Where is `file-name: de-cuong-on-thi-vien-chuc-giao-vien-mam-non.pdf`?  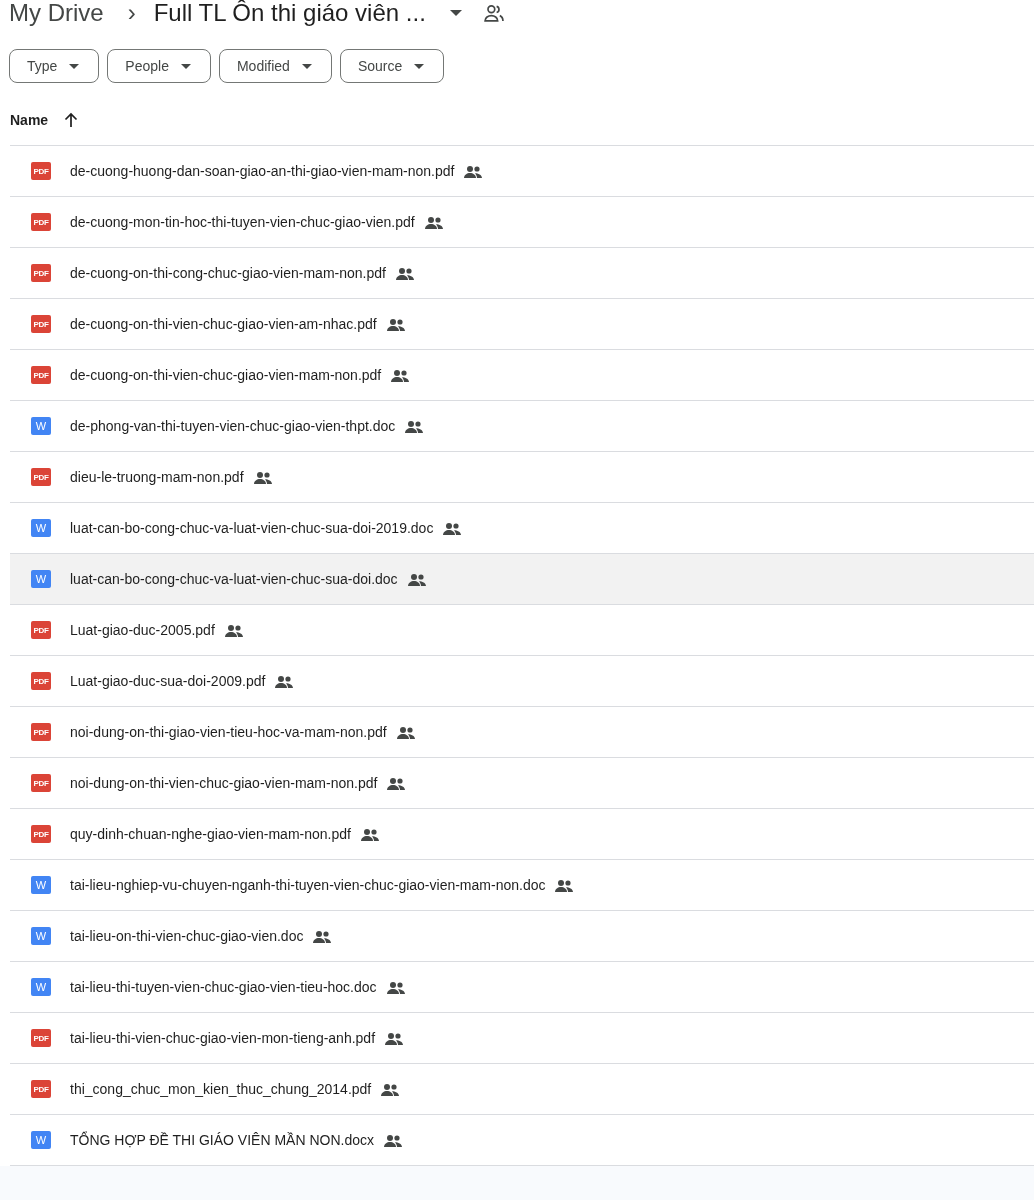
file-name: de-cuong-on-thi-vien-chuc-giao-vien-mam-non.pdf is located at coordinates (226, 375).